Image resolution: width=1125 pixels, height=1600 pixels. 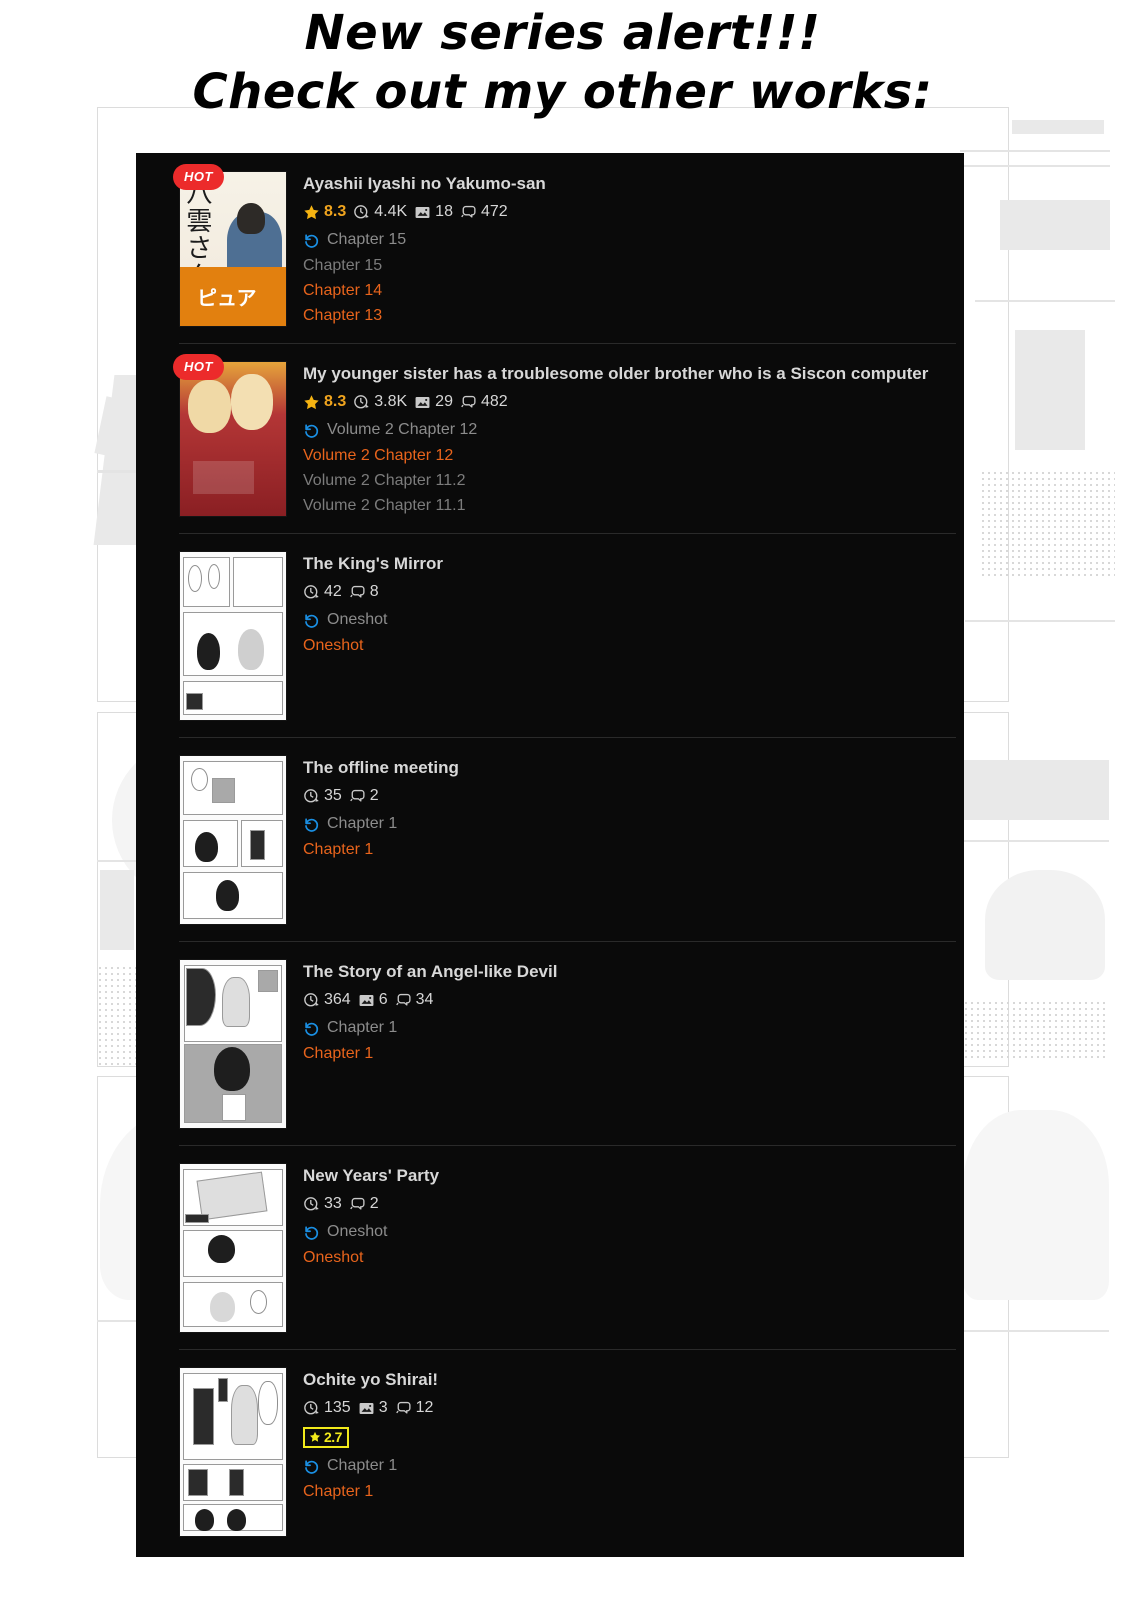 What do you see at coordinates (433, 212) in the screenshot?
I see `images-stat: 18` at bounding box center [433, 212].